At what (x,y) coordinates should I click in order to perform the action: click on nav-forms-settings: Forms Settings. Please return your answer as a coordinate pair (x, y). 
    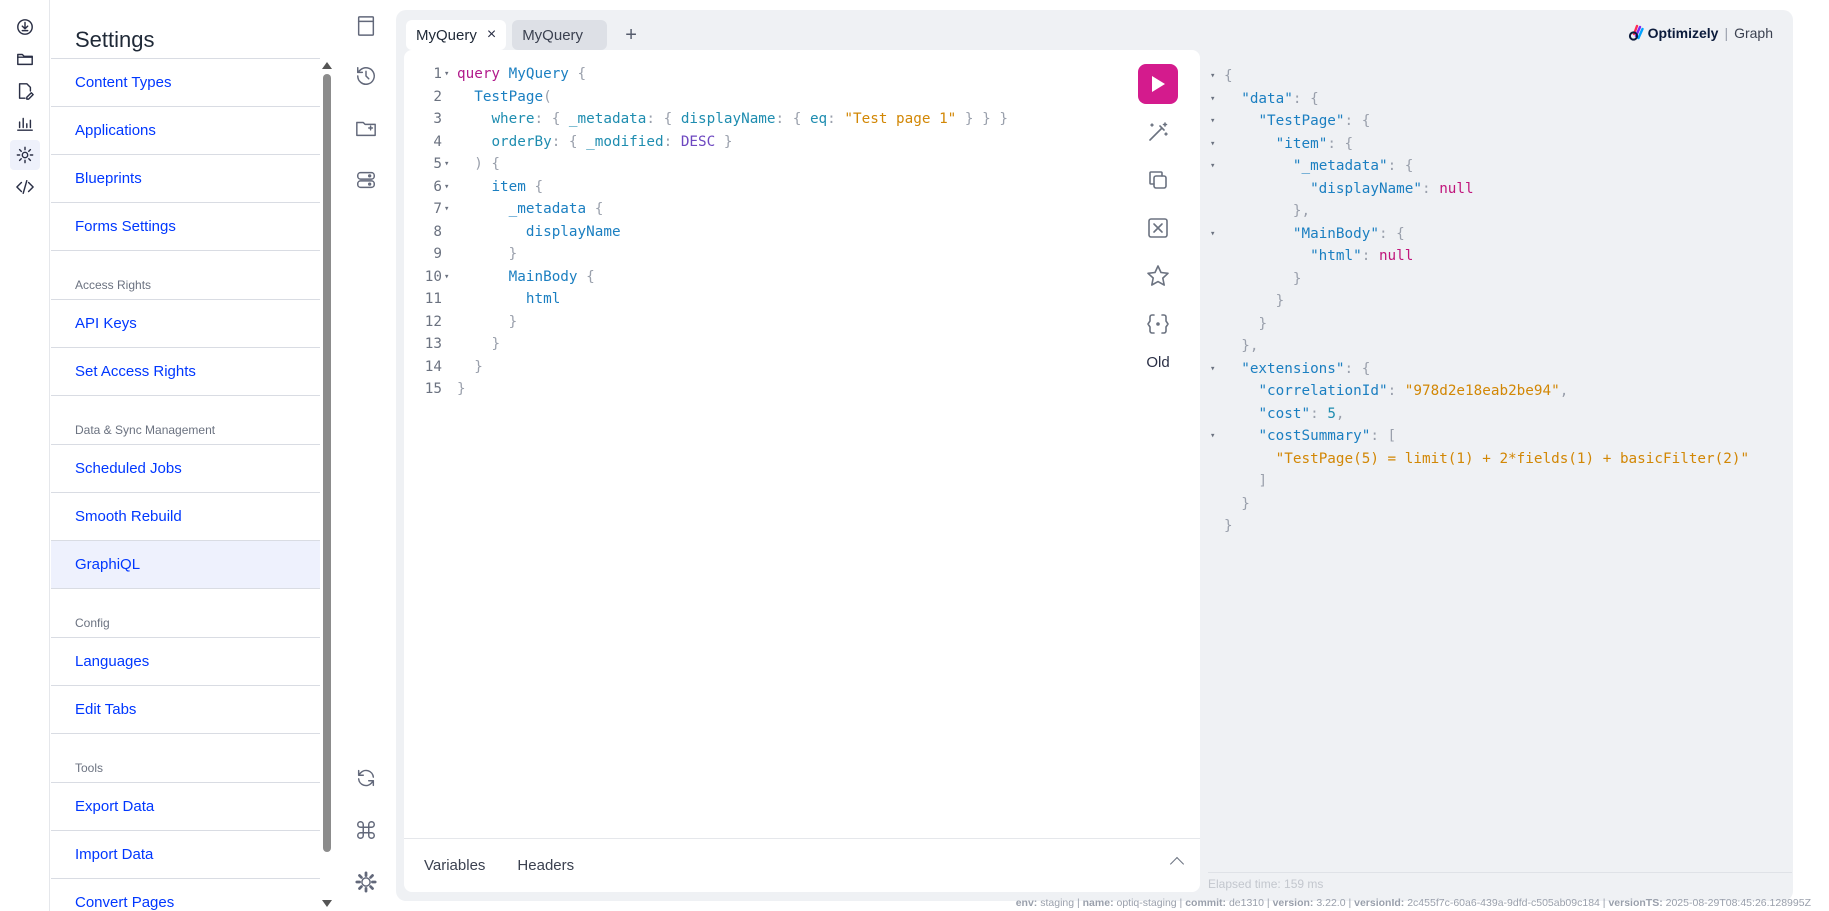
    Looking at the image, I should click on (185, 226).